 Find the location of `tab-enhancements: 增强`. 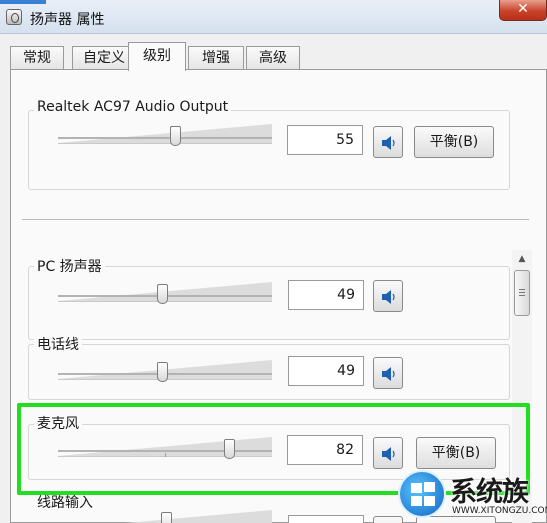

tab-enhancements: 增强 is located at coordinates (216, 58).